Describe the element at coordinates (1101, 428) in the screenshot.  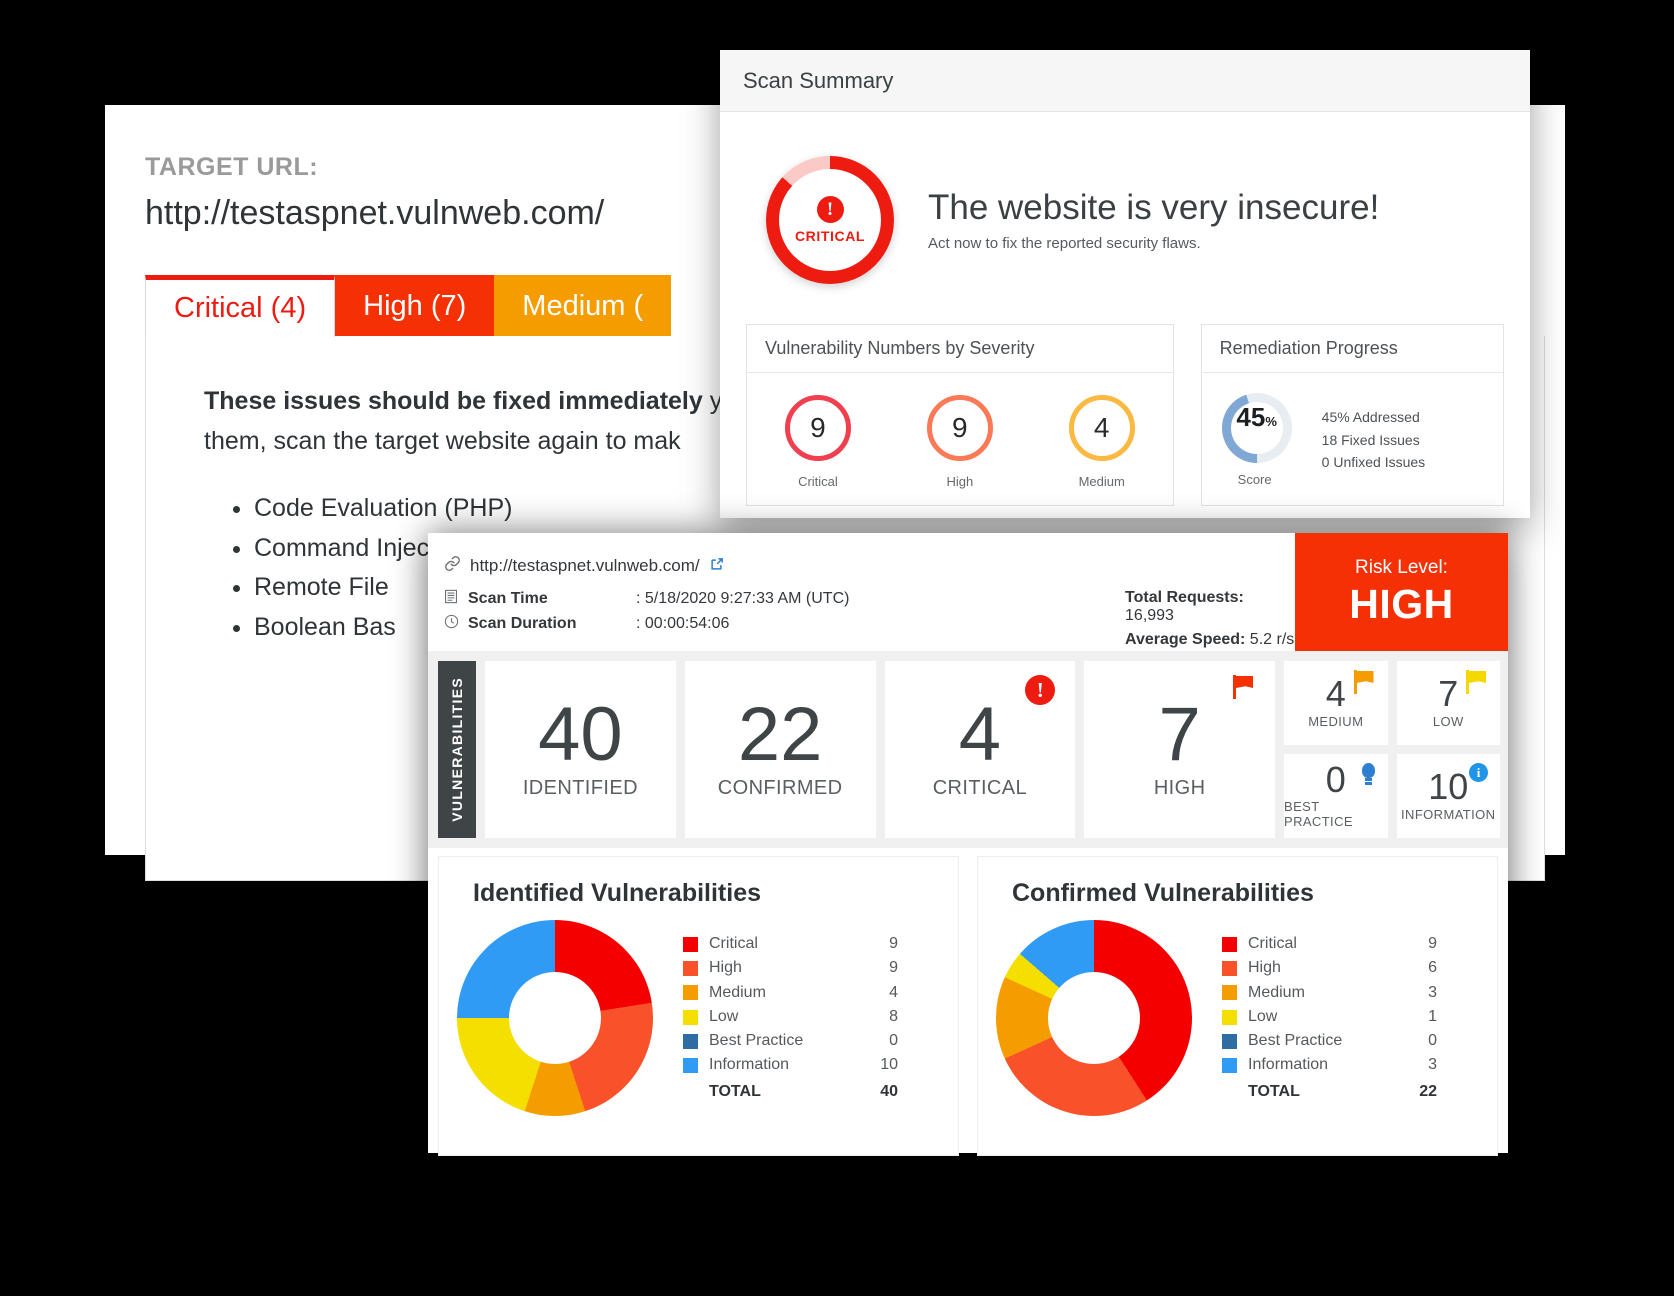
I see `severity-value-medium: 4` at that location.